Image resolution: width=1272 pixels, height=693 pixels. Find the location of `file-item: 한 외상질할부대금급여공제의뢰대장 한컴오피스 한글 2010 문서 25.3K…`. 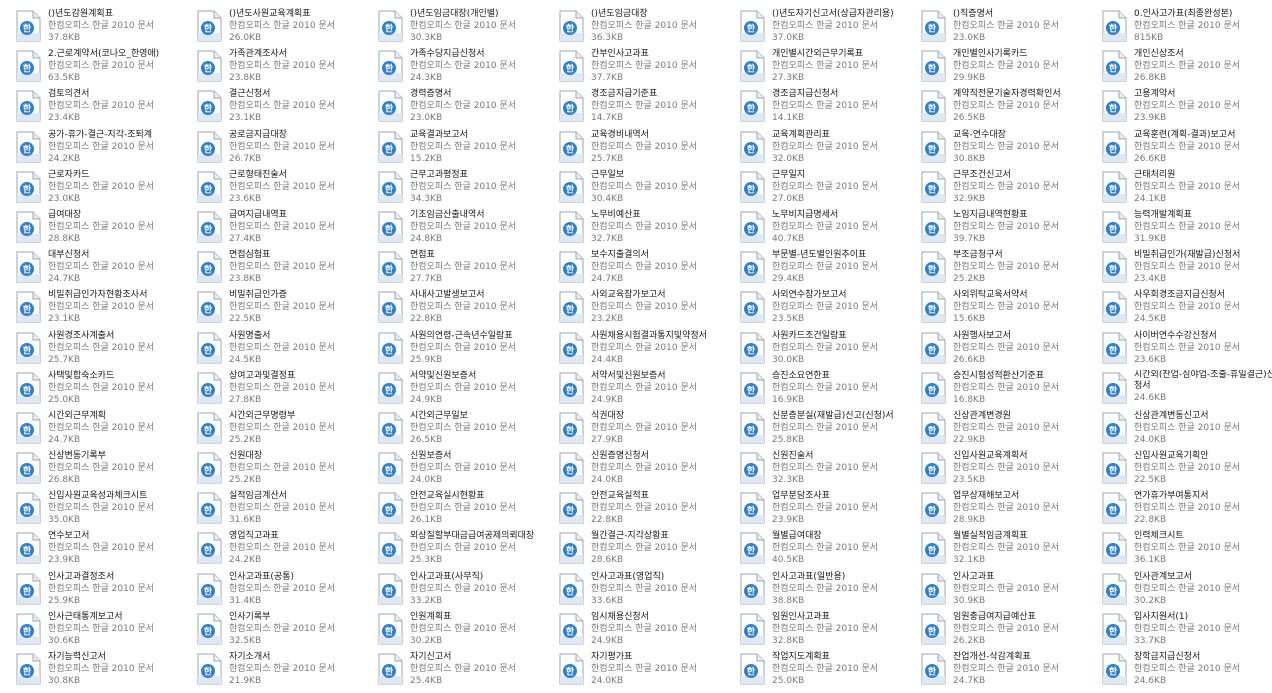

file-item: 한 외상질할부대금급여공제의뢰대장 한컴오피스 한글 2010 문서 25.3K… is located at coordinates (466, 550).